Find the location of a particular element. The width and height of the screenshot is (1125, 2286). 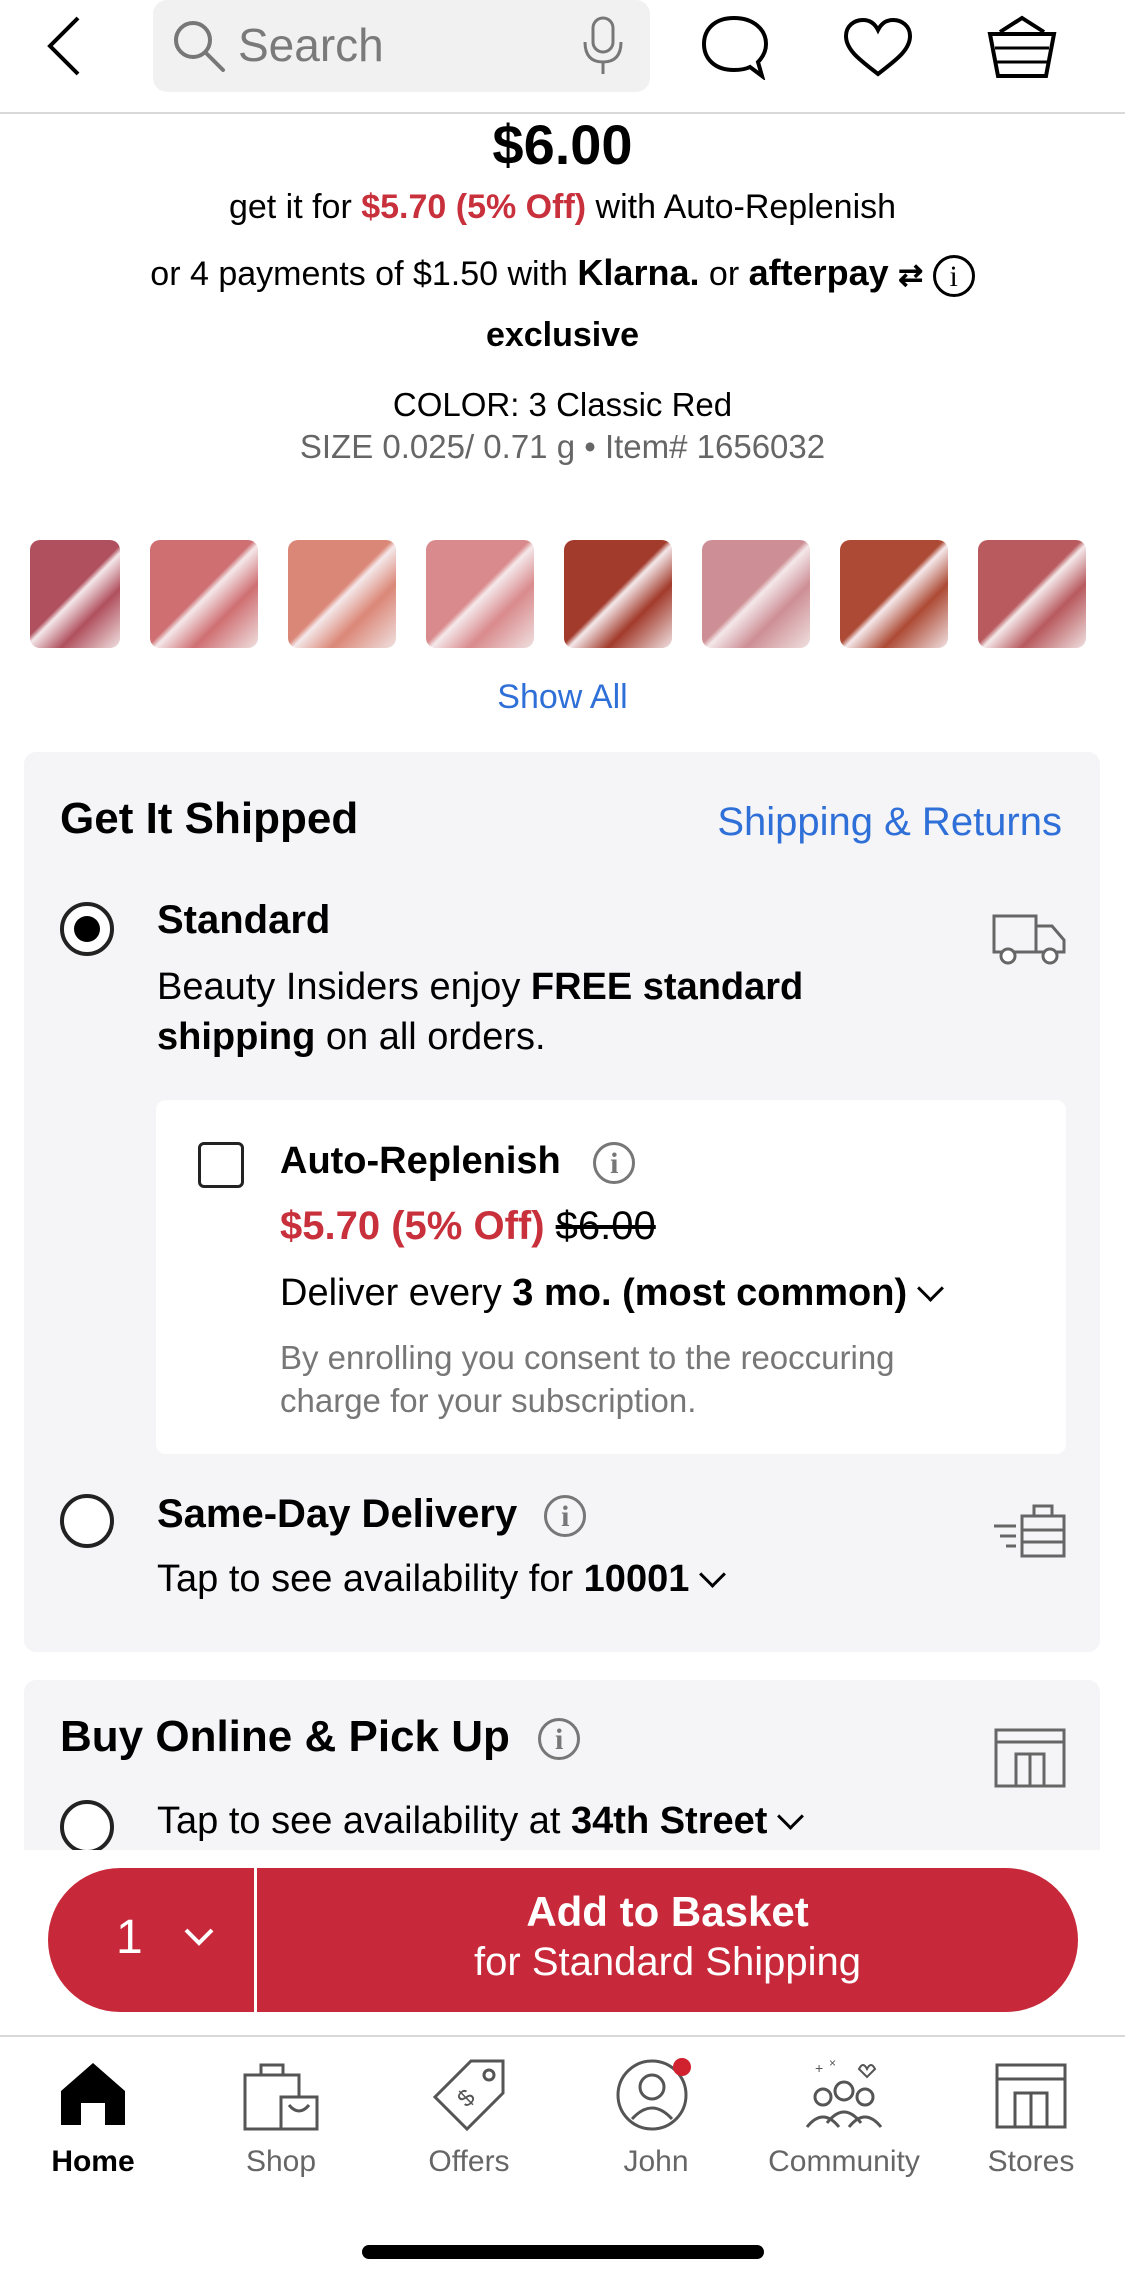

auto-replenish-sale-price: $5.70 (5% Off) is located at coordinates (412, 1226).